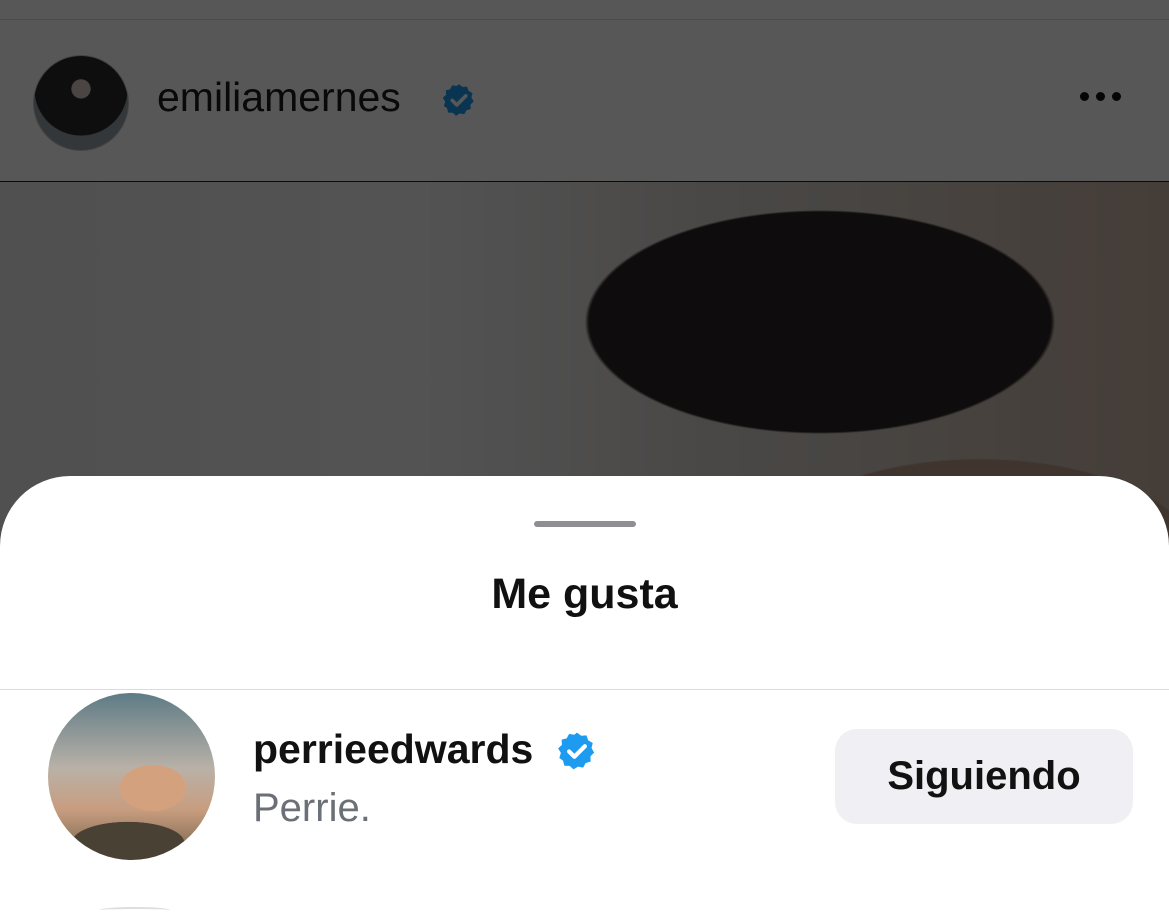 This screenshot has width=1169, height=913. What do you see at coordinates (984, 776) in the screenshot?
I see `following-button: Siguiendo` at bounding box center [984, 776].